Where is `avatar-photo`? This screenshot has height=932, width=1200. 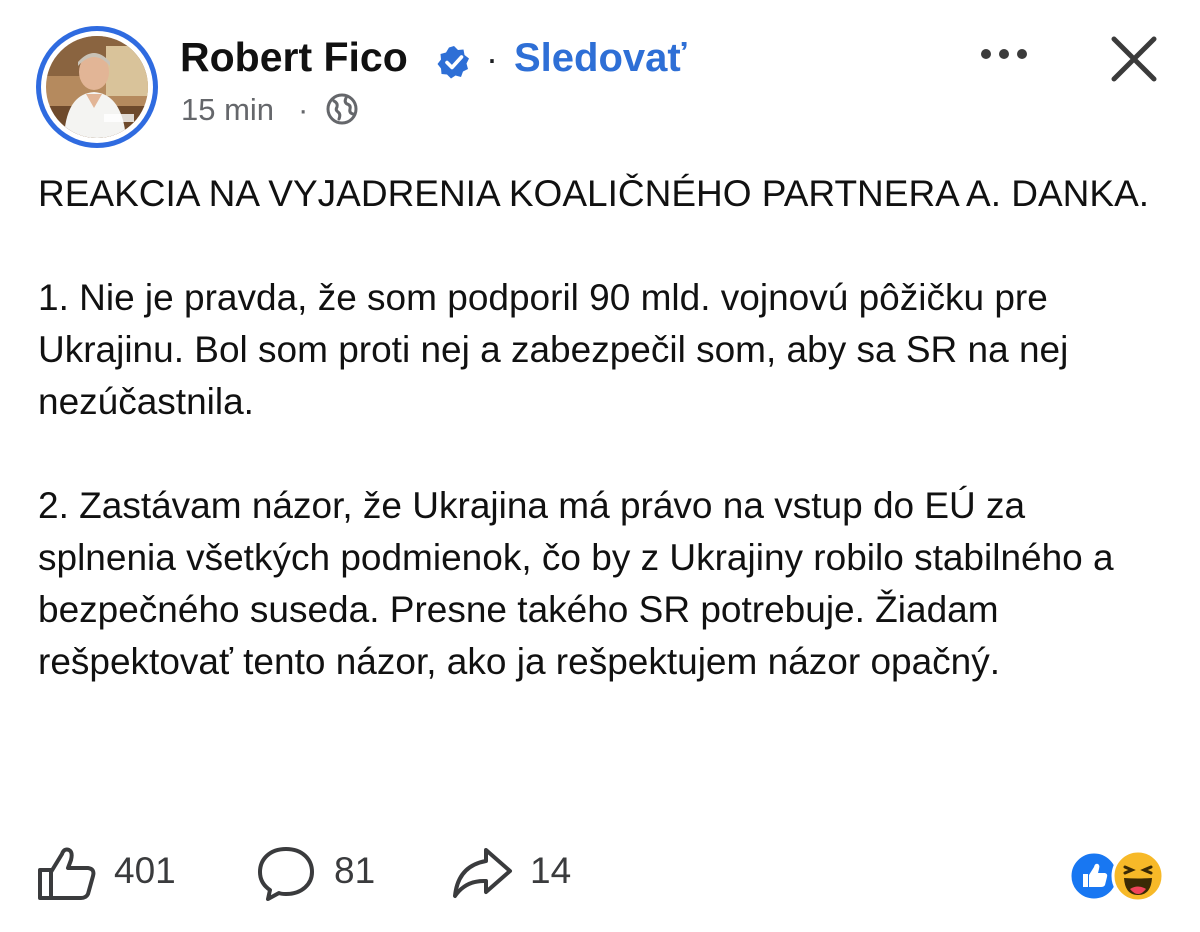 avatar-photo is located at coordinates (97, 87).